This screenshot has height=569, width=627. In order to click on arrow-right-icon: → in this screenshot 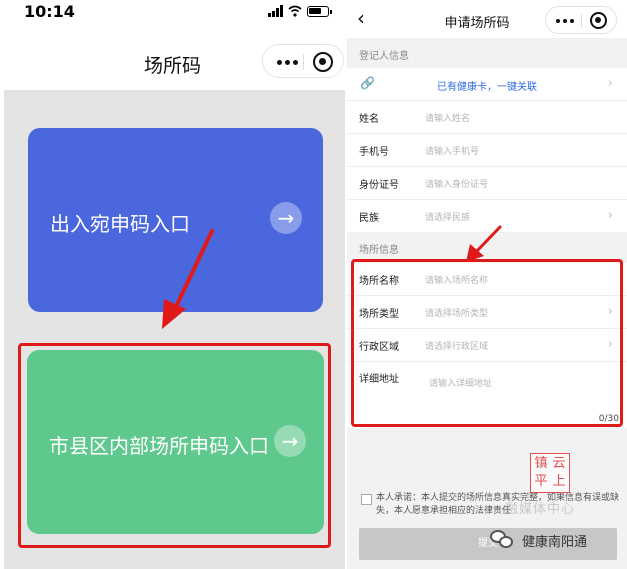, I will do `click(286, 218)`.